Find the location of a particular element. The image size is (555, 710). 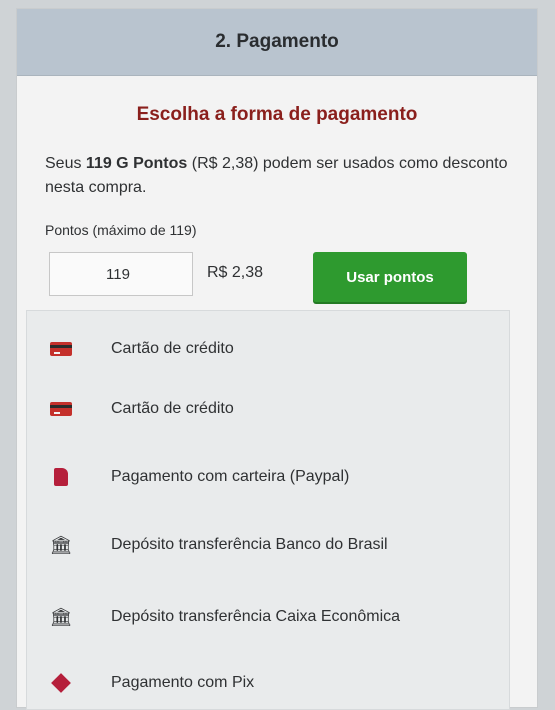

points-balance: 119 G Pontos is located at coordinates (136, 163).